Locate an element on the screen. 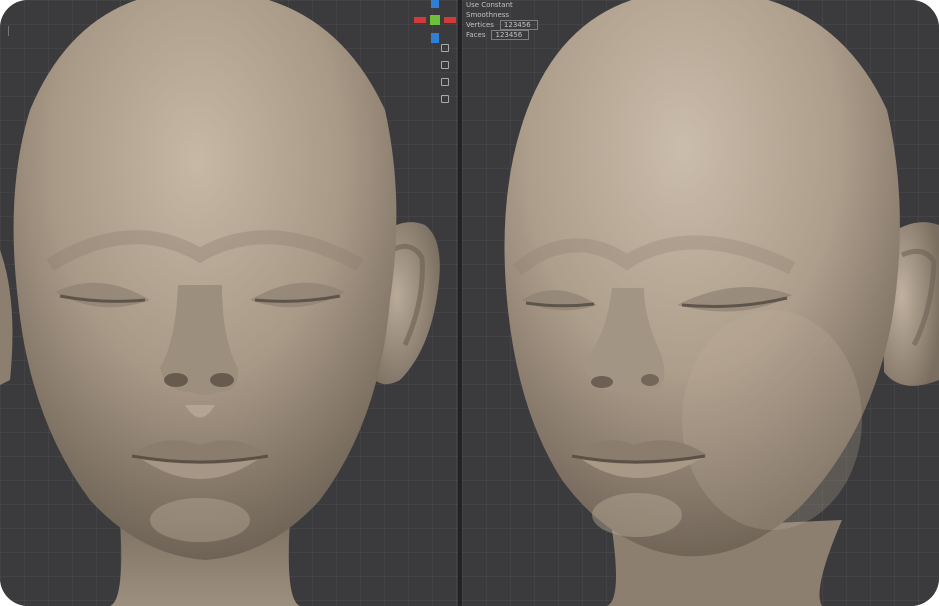 This screenshot has height=606, width=939. info-line-1: Use Constant is located at coordinates (489, 5).